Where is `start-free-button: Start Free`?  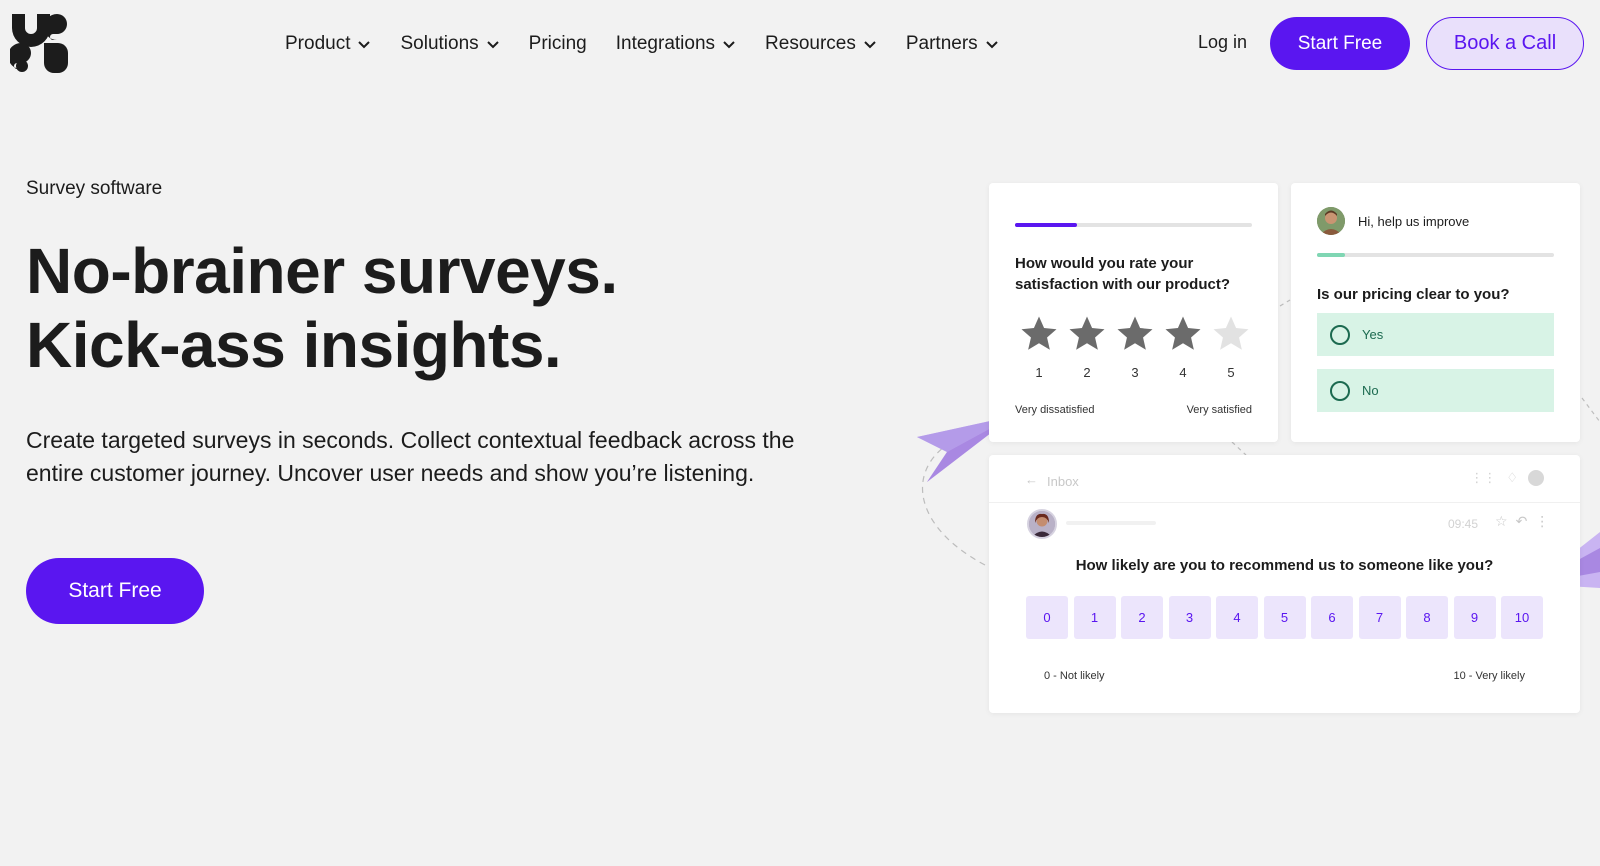 start-free-button: Start Free is located at coordinates (1340, 43).